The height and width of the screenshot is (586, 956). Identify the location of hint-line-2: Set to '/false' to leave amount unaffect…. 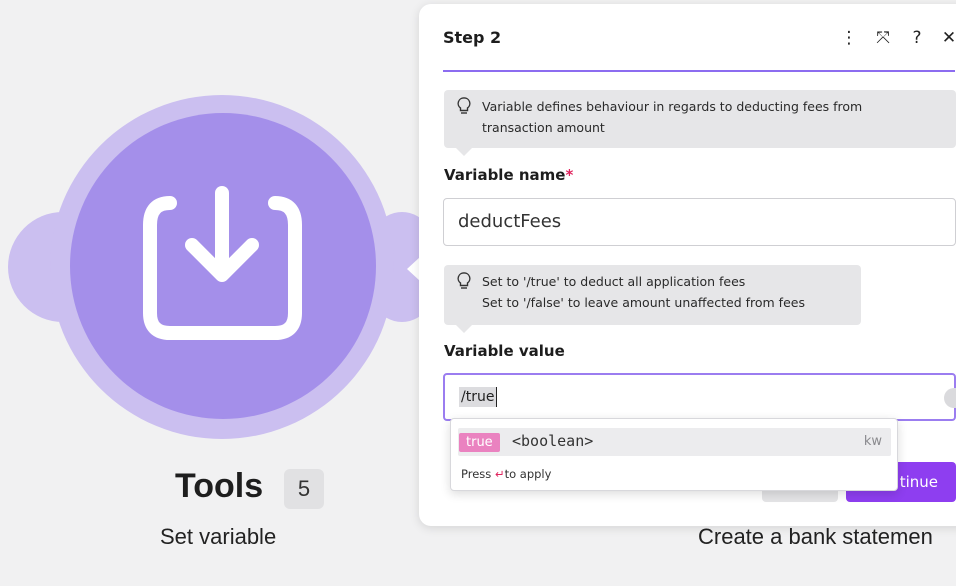
(643, 302).